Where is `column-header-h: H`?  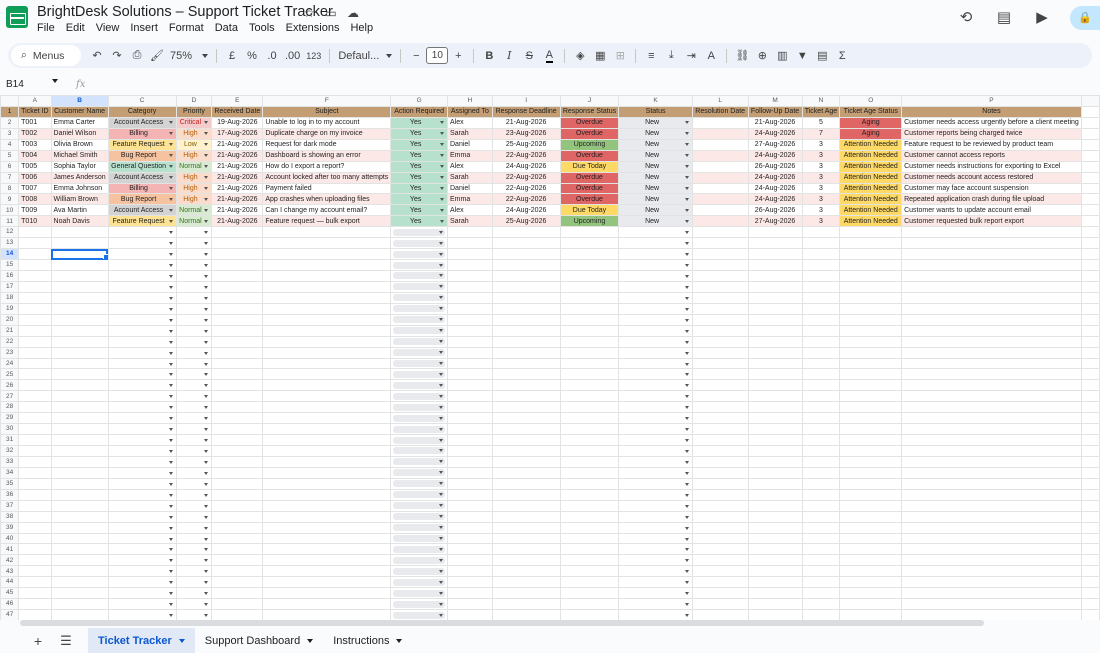
column-header-h: H is located at coordinates (470, 101).